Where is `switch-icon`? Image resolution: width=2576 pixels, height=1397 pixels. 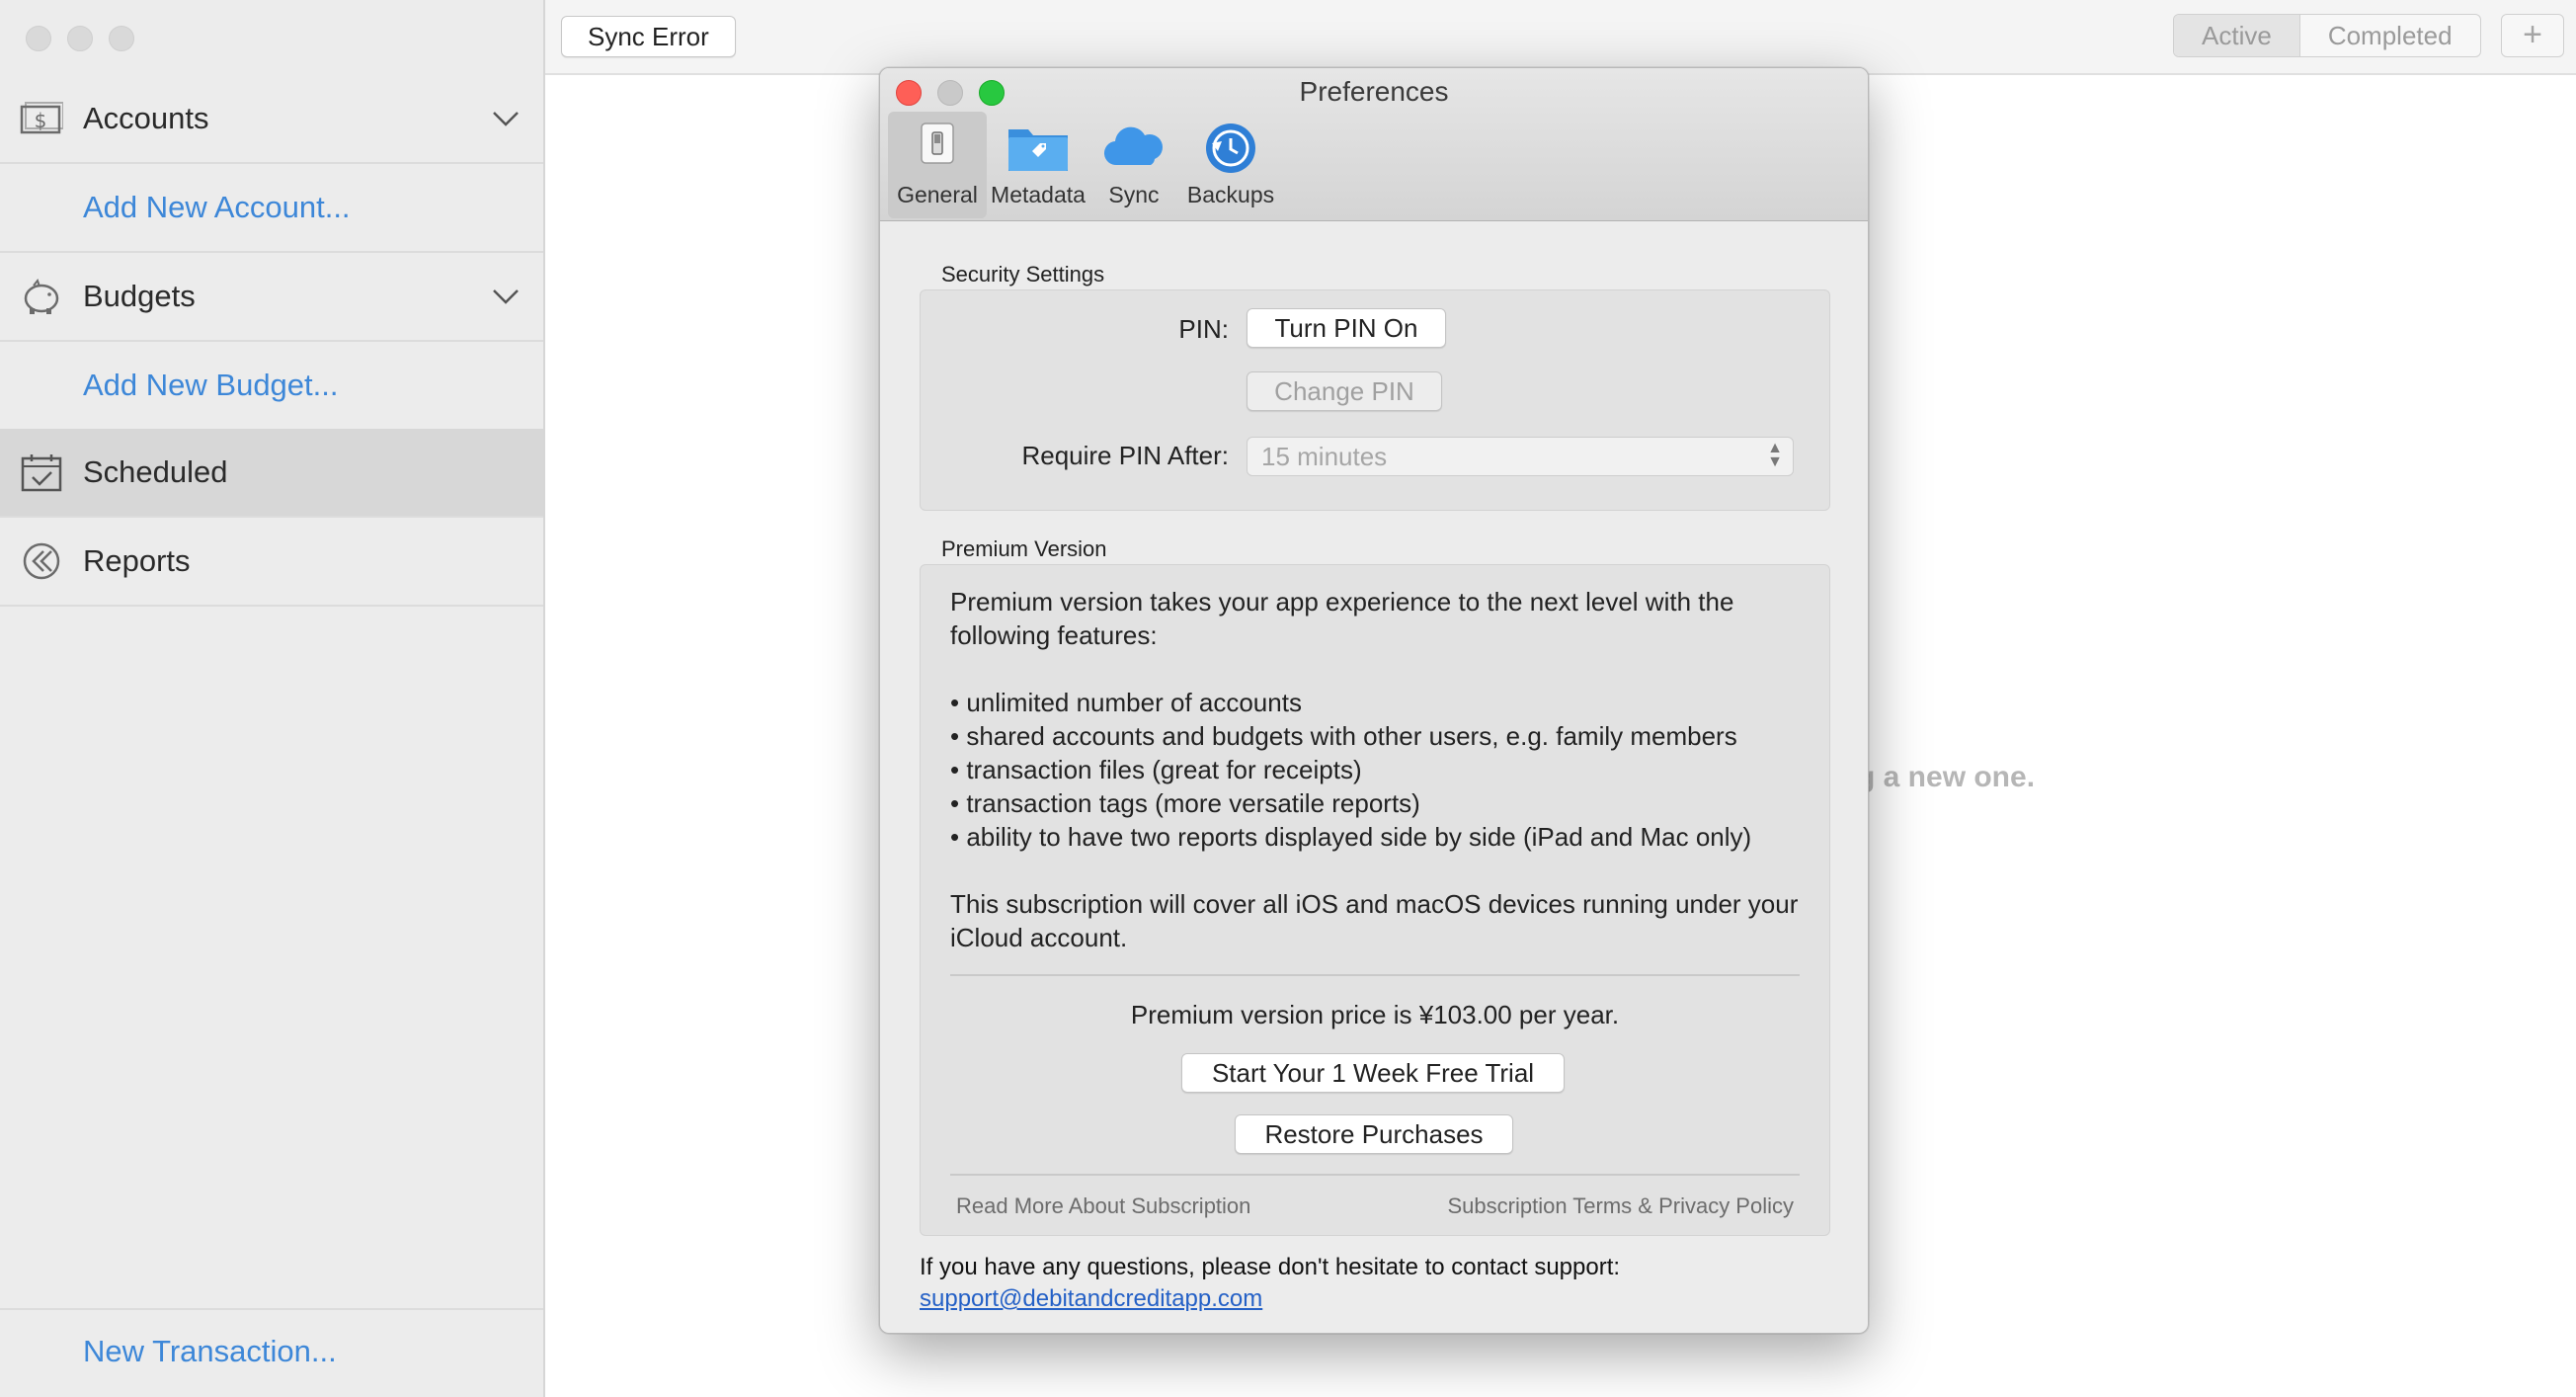 switch-icon is located at coordinates (937, 143).